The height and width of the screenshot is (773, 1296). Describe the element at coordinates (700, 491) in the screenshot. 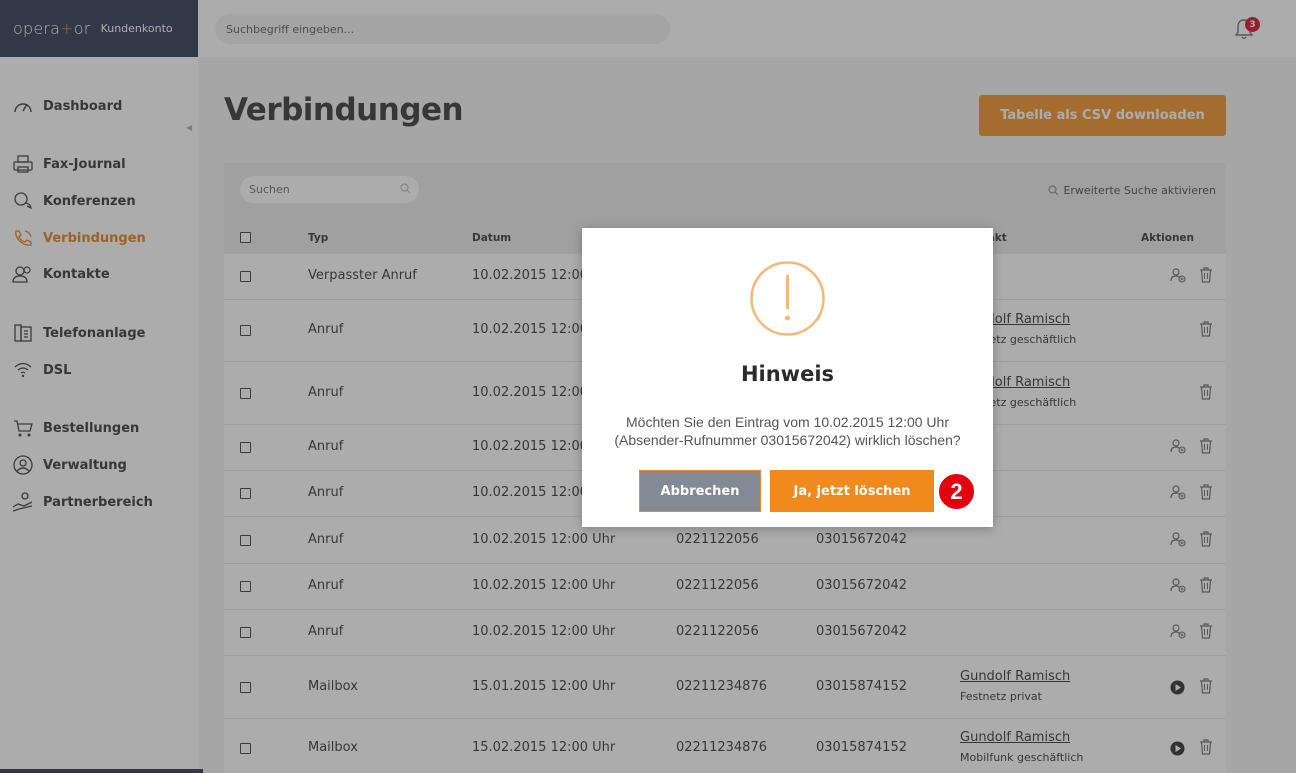

I see `cancel-button: Abbrechen` at that location.